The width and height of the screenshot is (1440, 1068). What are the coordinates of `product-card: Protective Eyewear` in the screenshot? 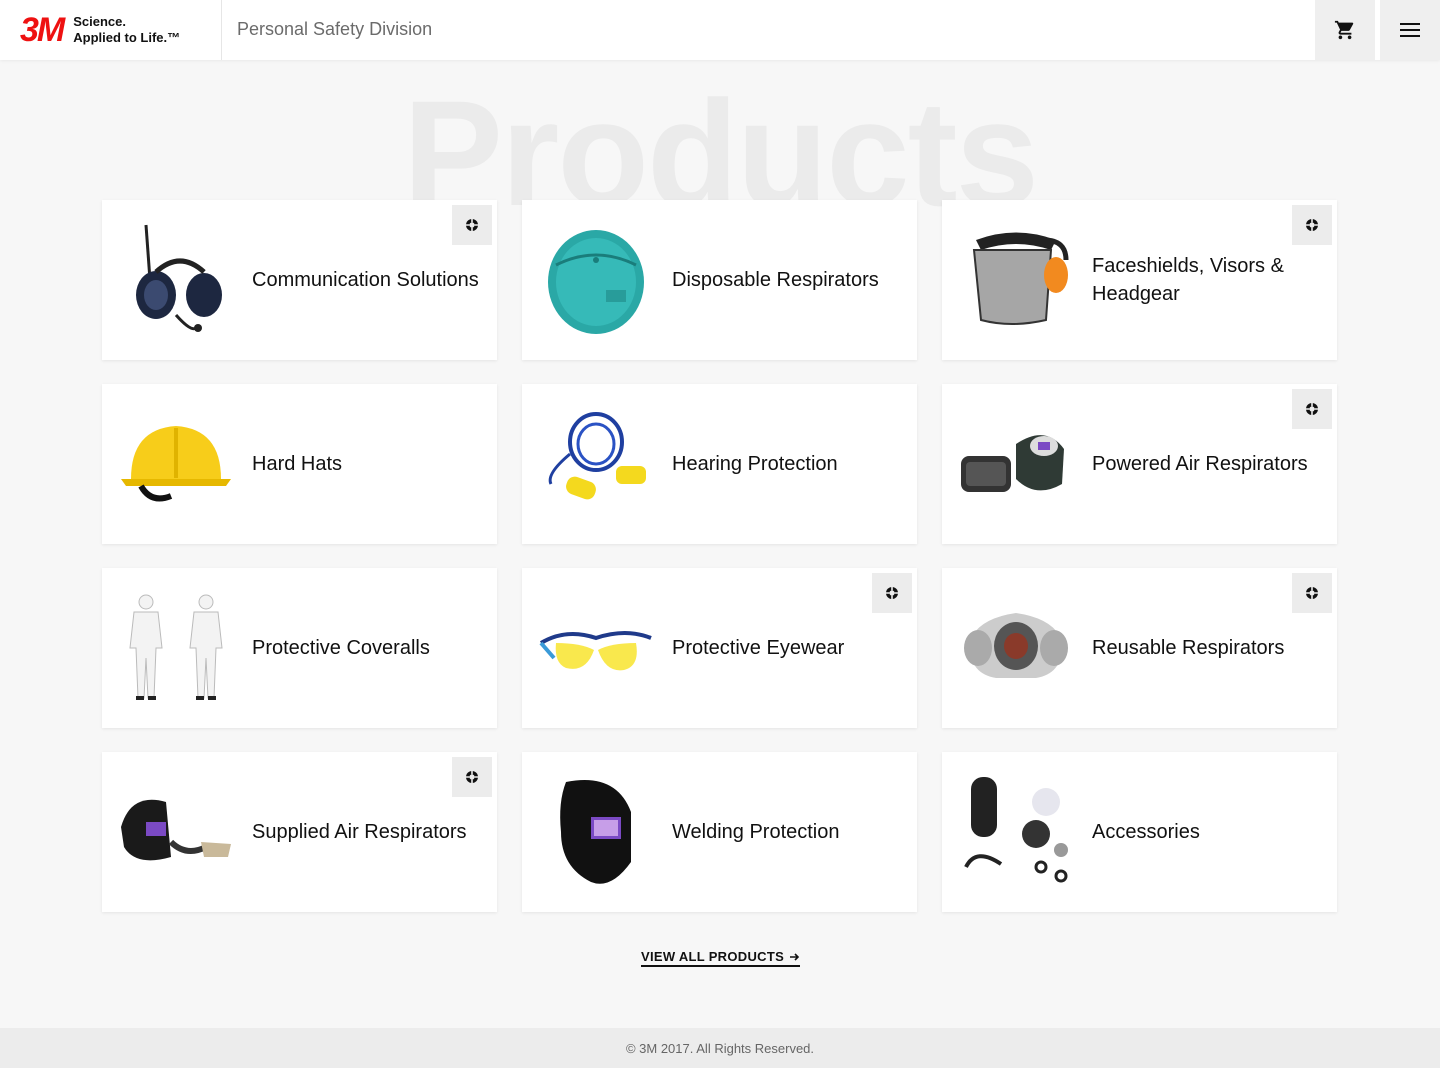 It's located at (719, 648).